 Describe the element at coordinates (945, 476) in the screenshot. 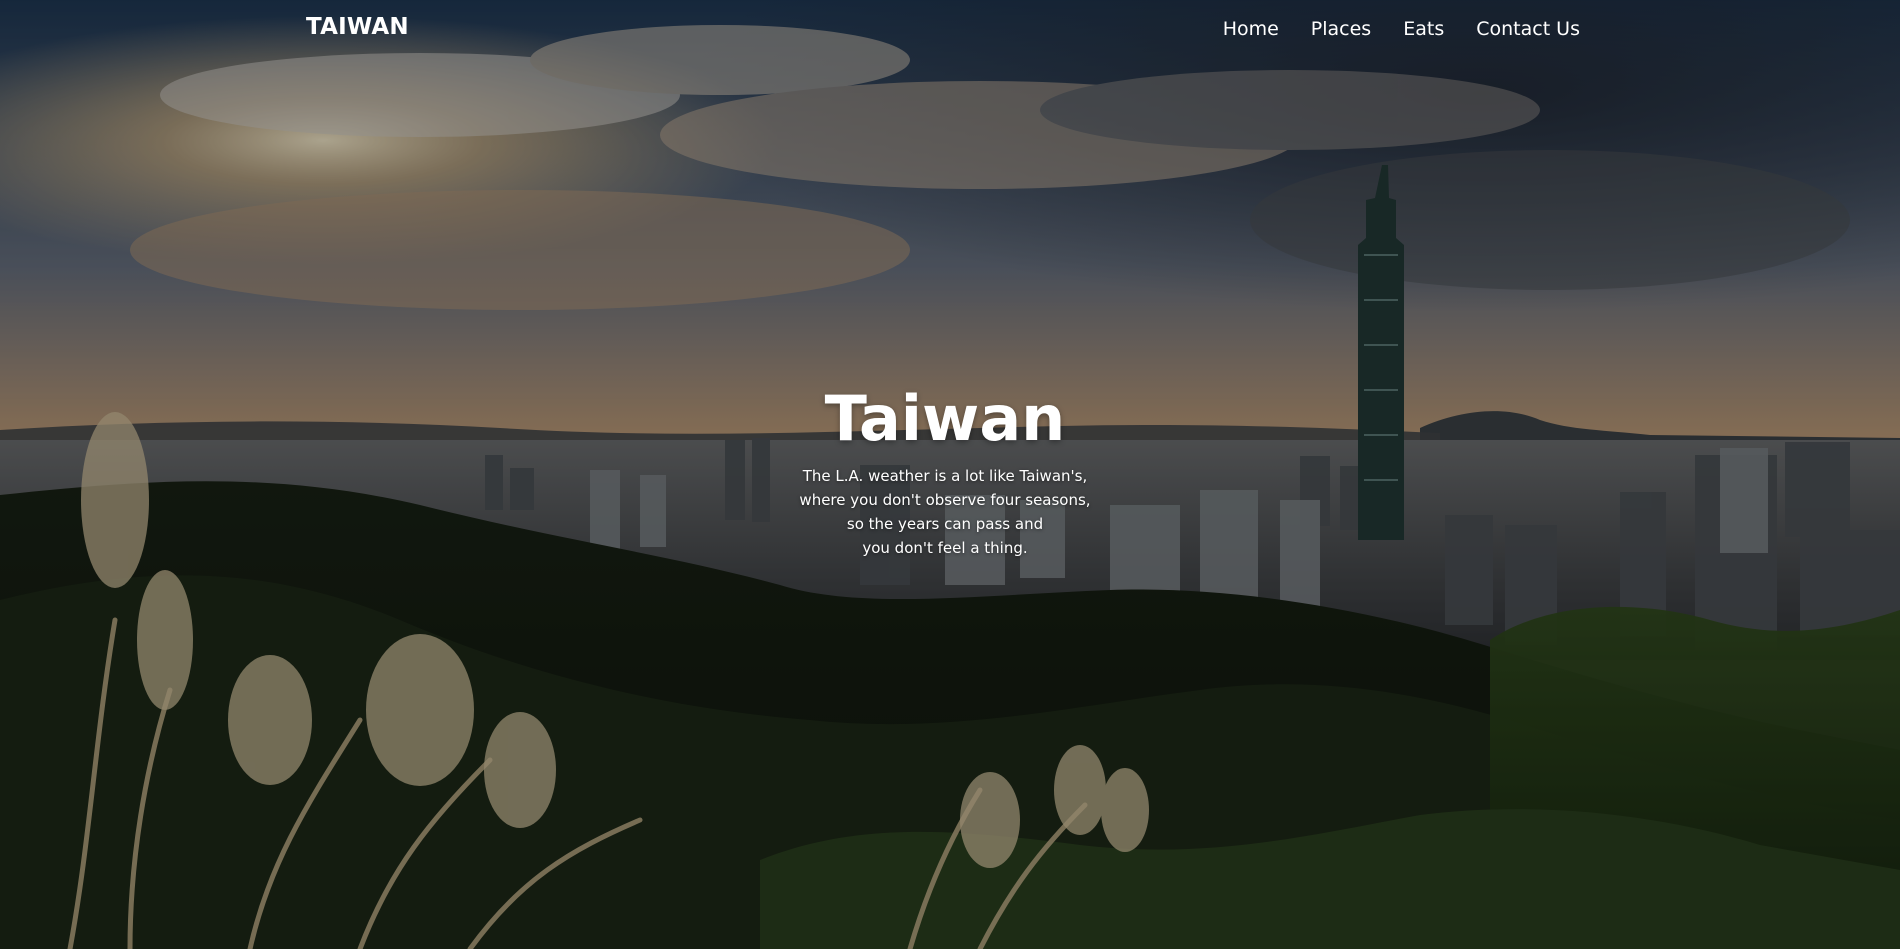

I see `quote-line-1: The L.A. weather is a lot like Taiwan's,` at that location.